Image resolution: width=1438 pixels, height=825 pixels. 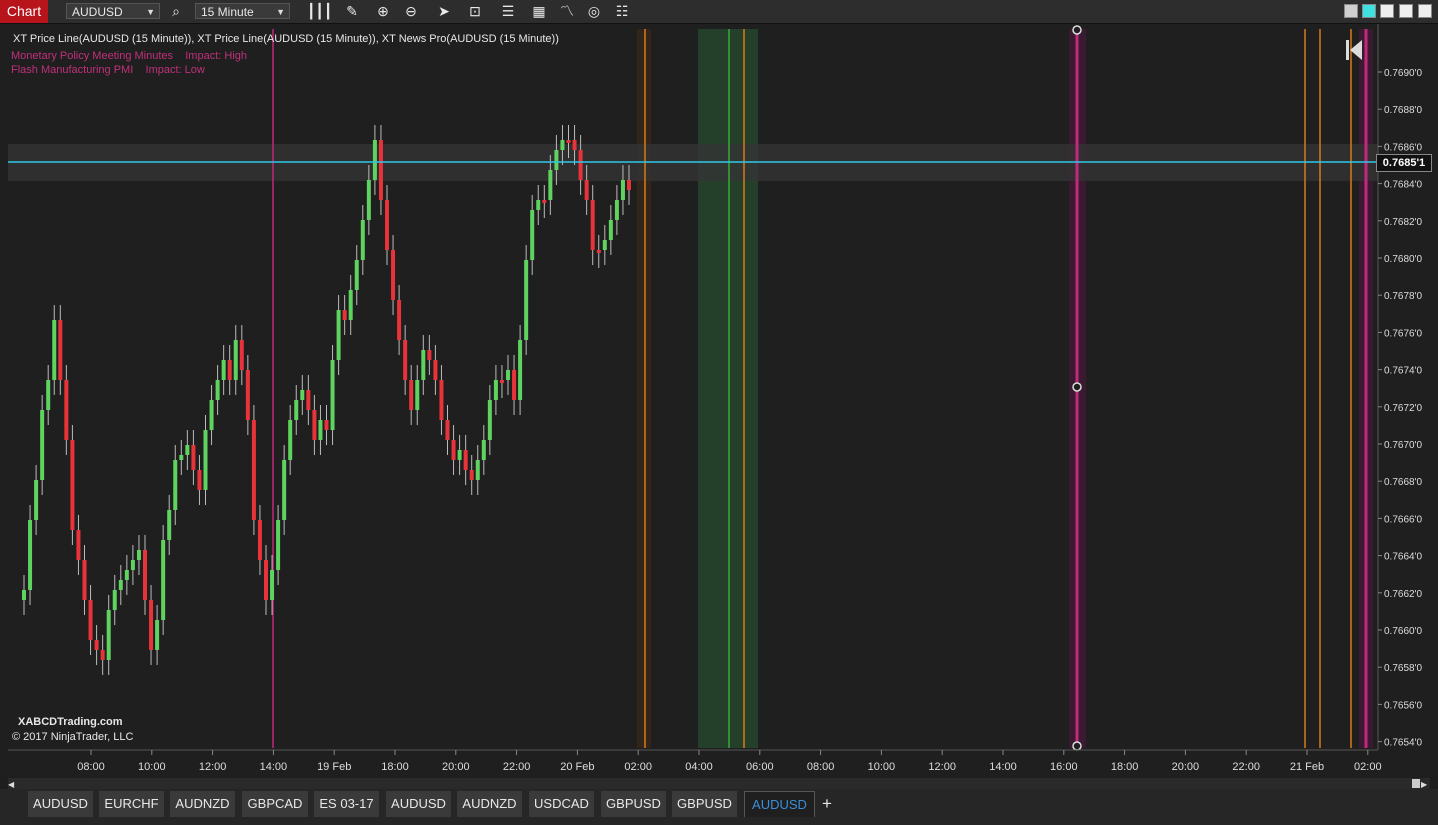 What do you see at coordinates (202, 804) in the screenshot?
I see `tab-audnzd: AUDNZD` at bounding box center [202, 804].